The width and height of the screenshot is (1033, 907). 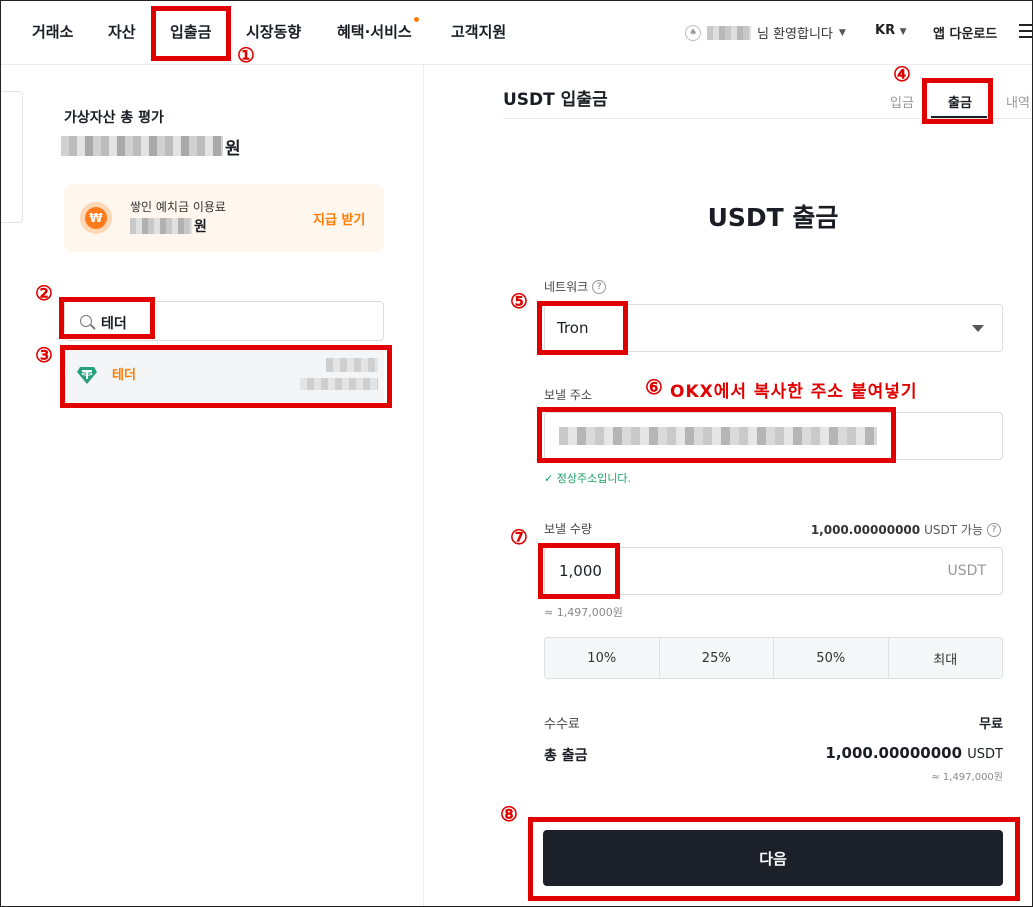 What do you see at coordinates (579, 571) in the screenshot?
I see `annotation-box-amount` at bounding box center [579, 571].